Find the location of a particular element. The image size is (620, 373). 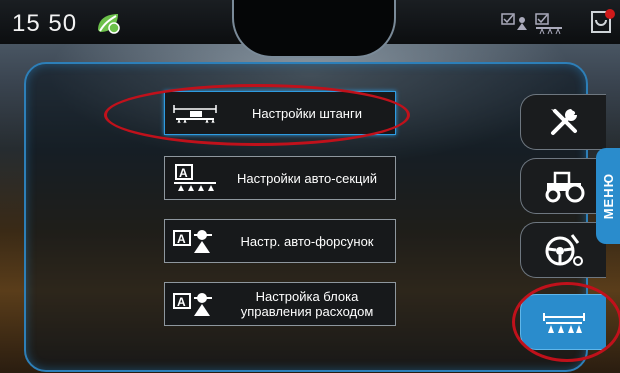

alert-icon is located at coordinates (603, 22).